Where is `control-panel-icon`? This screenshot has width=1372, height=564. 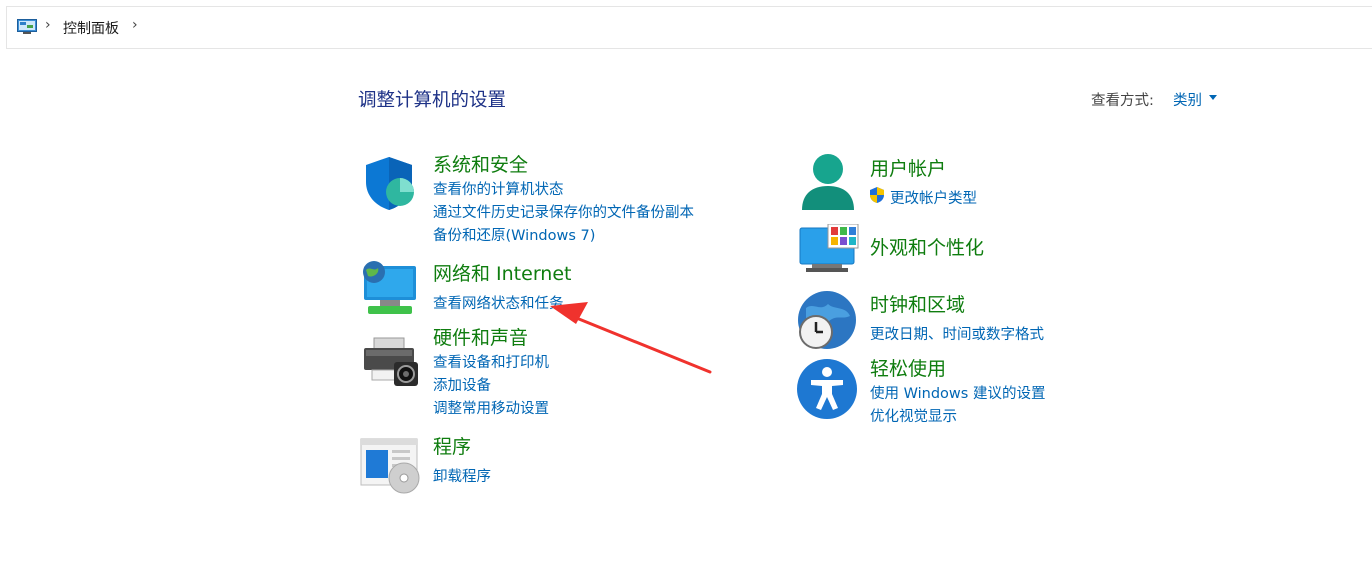
control-panel-icon is located at coordinates (27, 27).